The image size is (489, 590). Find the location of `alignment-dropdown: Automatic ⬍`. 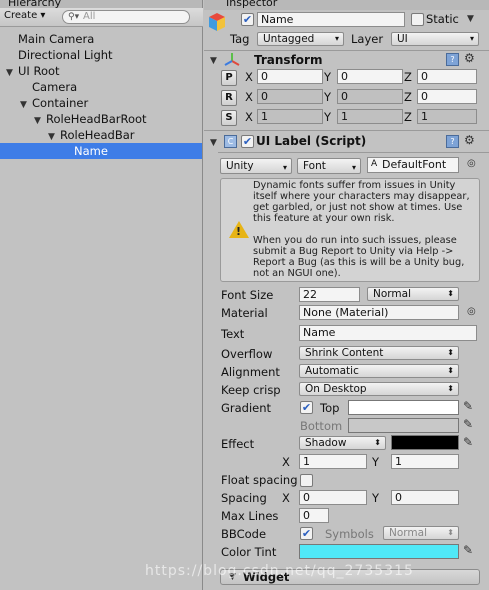

alignment-dropdown: Automatic ⬍ is located at coordinates (379, 371).